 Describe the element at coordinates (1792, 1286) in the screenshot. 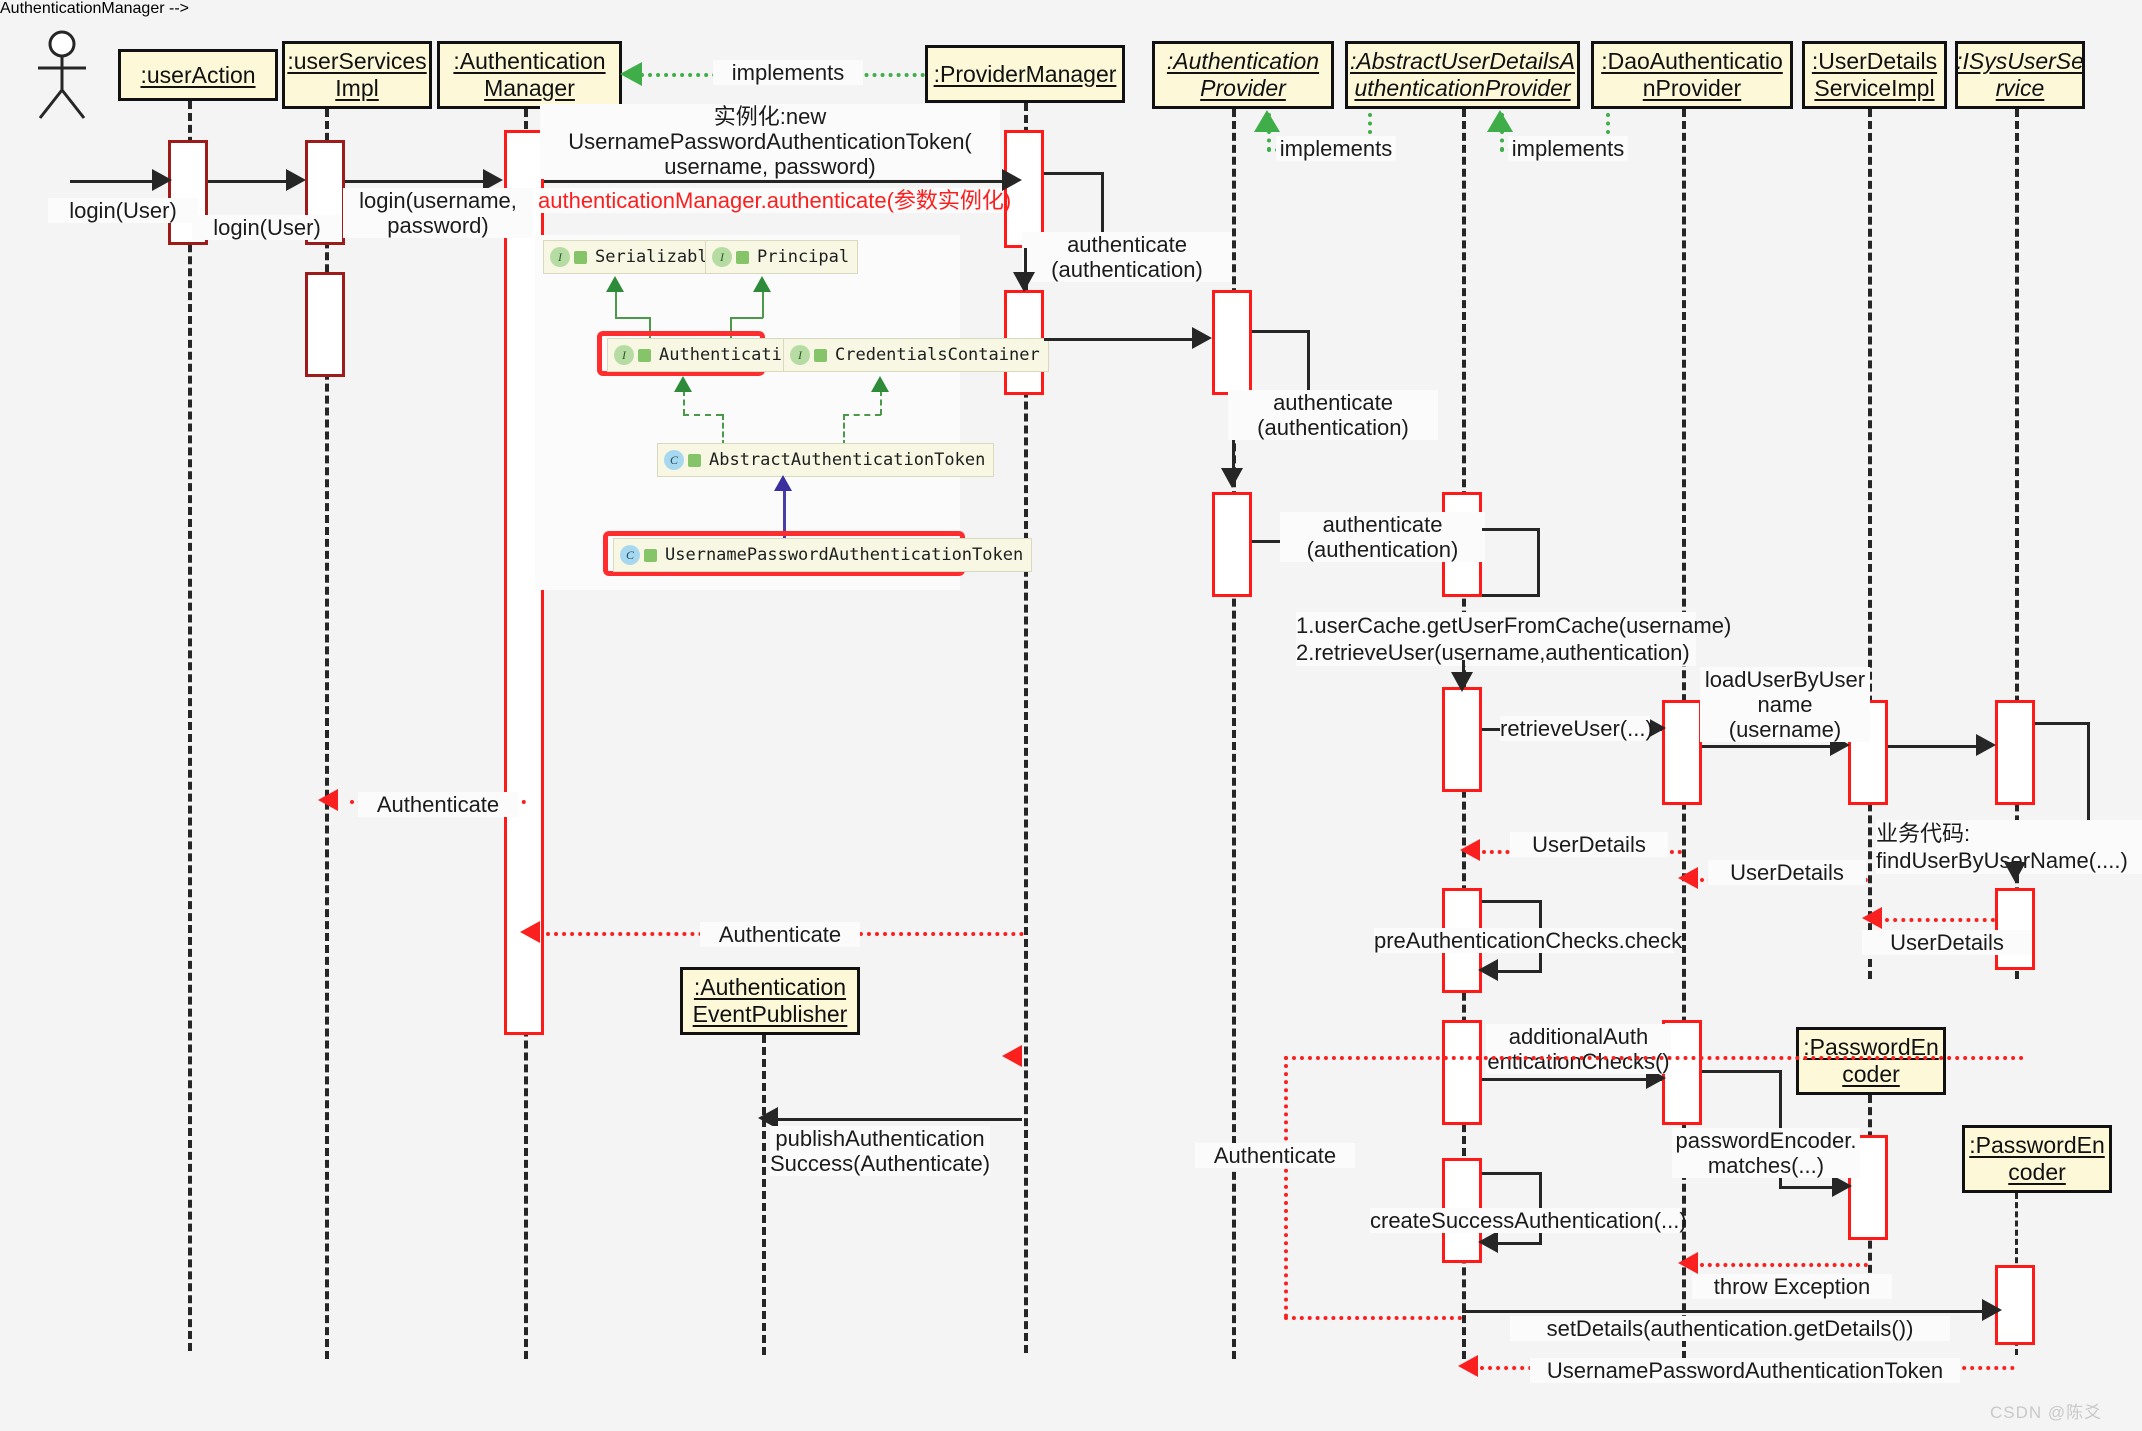

I see `return-label-throw-exception-1: throw Exception` at that location.